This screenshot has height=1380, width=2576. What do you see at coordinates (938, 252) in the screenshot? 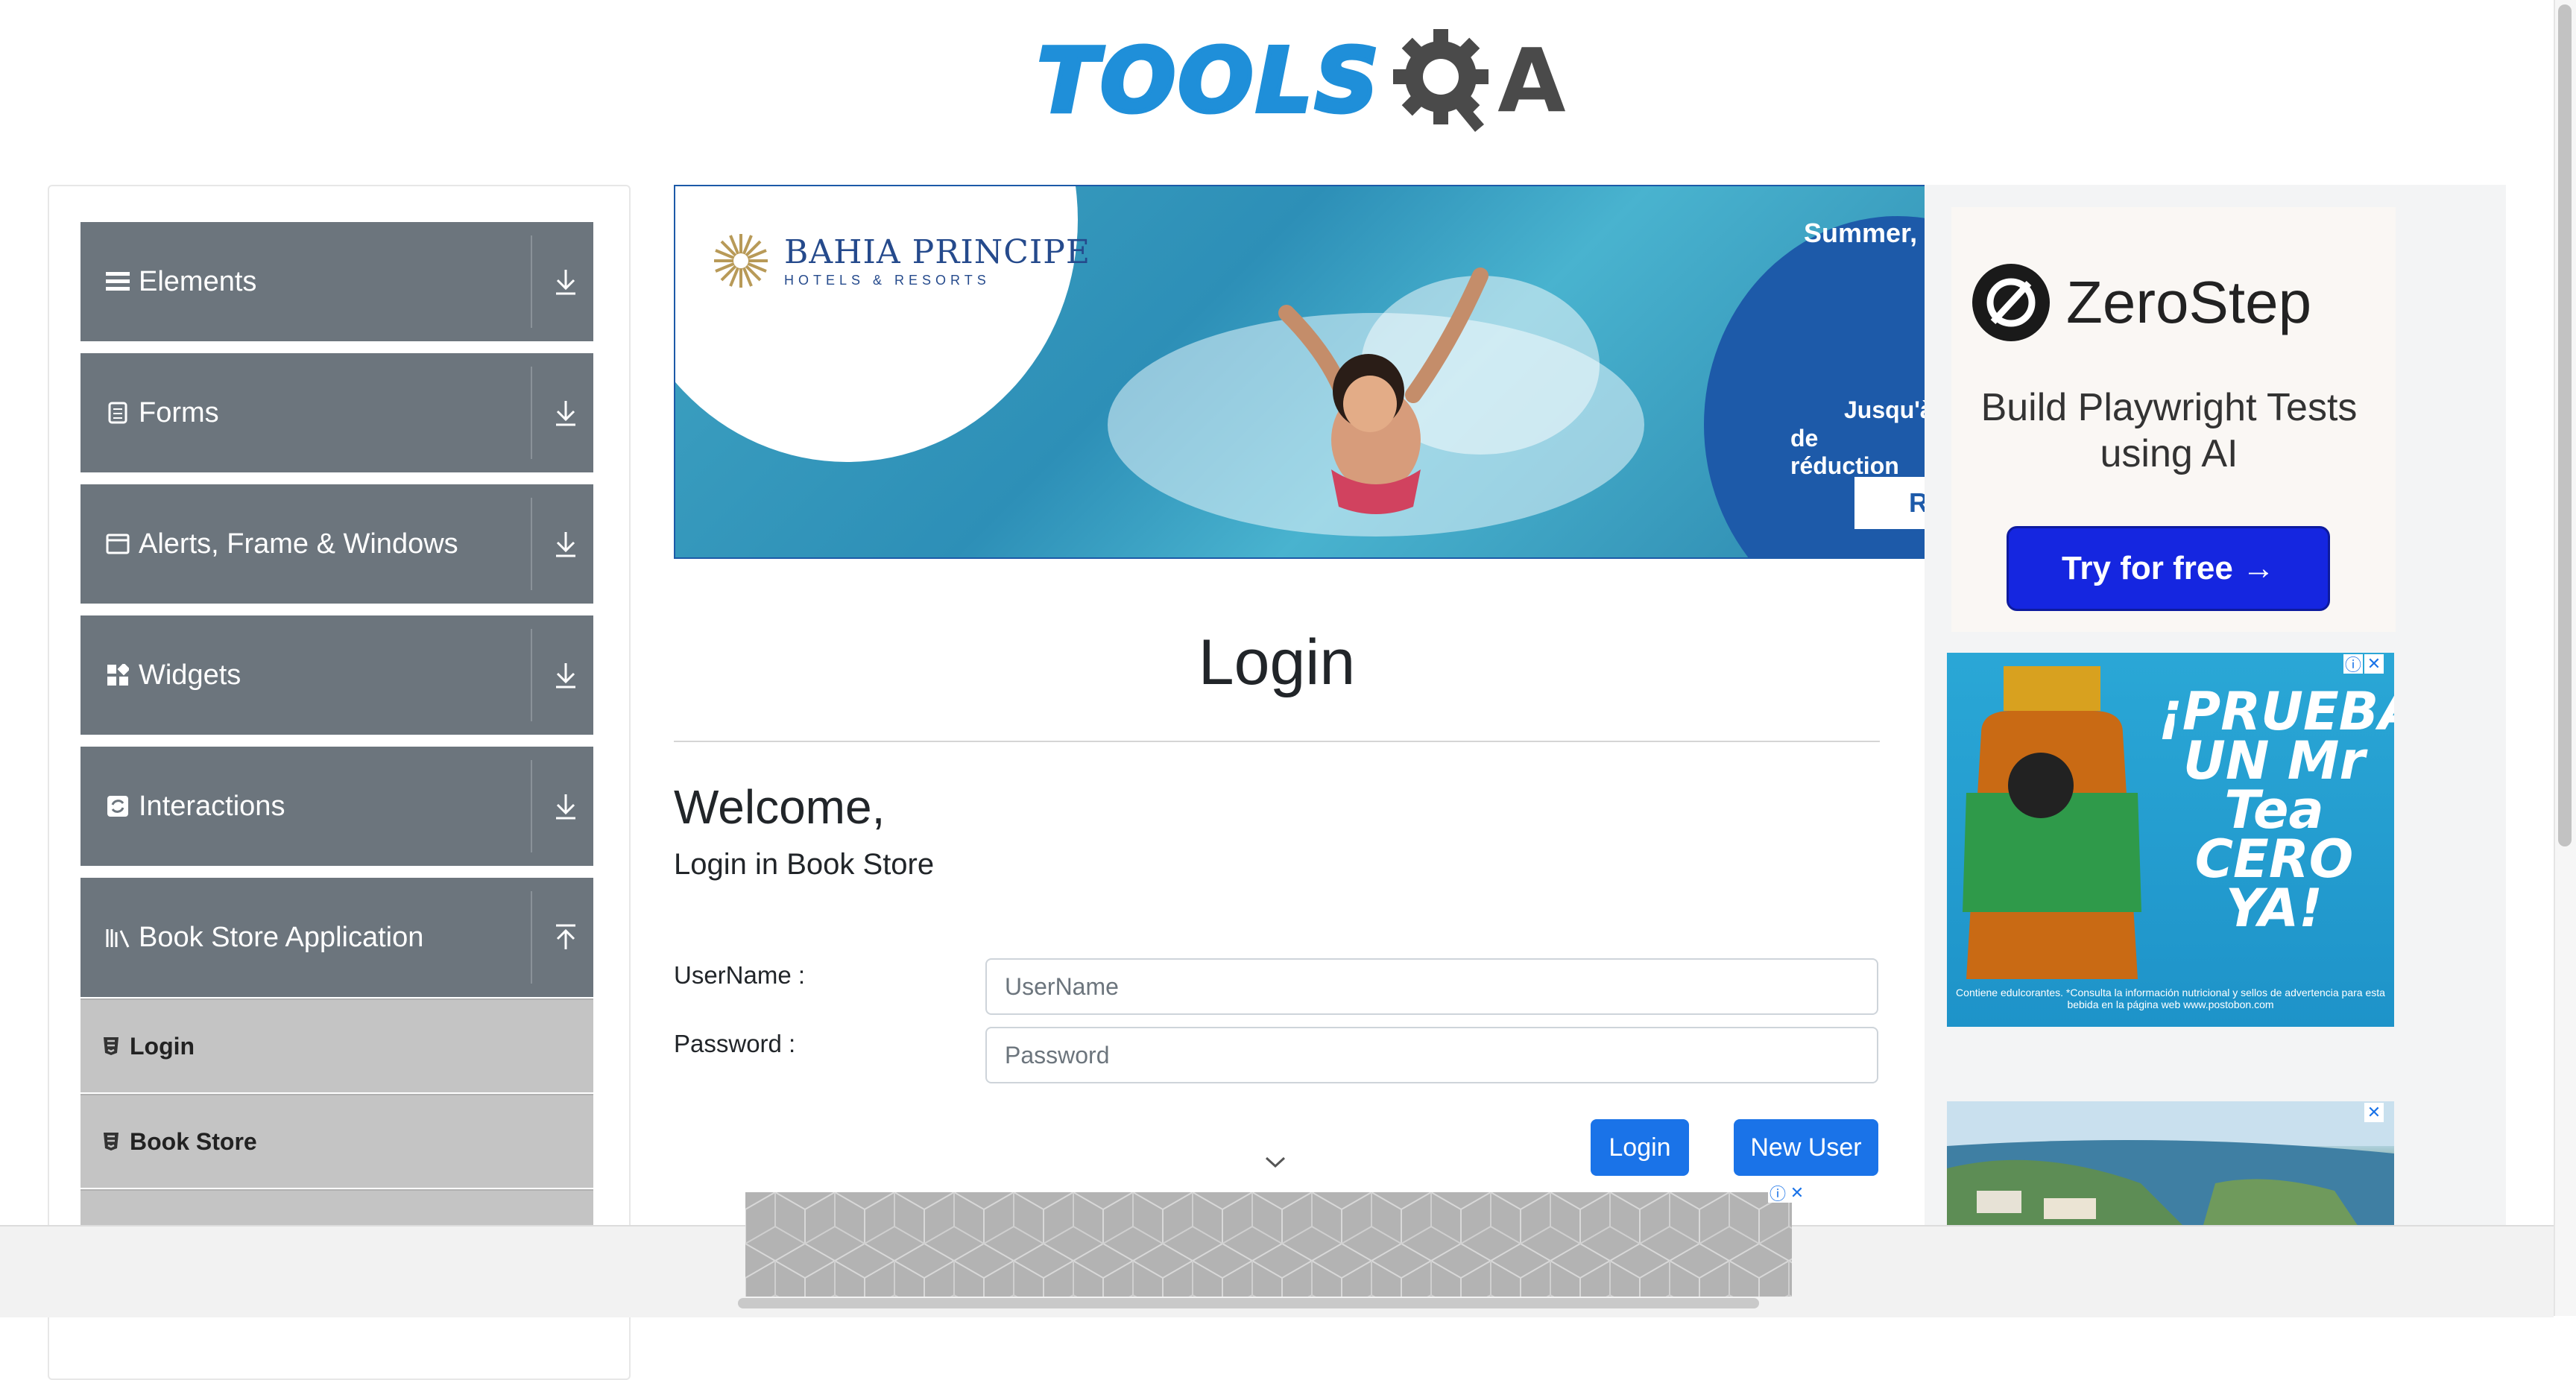
I see `brand-name: BAHIA PRINCIPE` at bounding box center [938, 252].